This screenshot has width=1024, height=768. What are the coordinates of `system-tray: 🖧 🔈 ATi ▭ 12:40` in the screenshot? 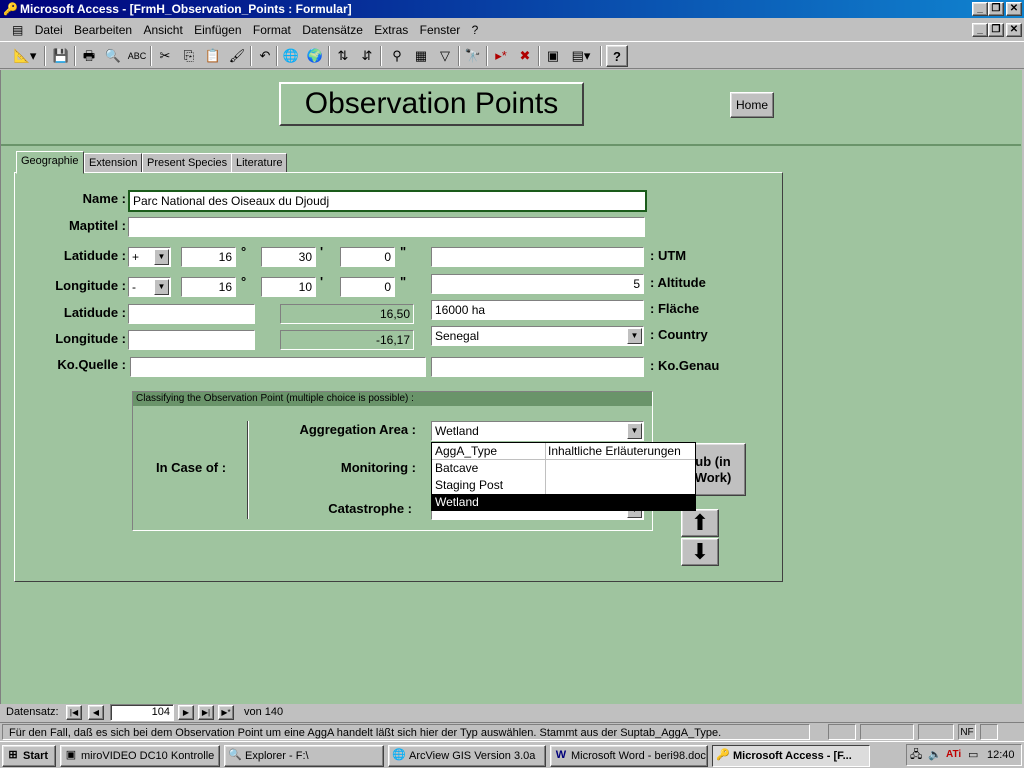 It's located at (964, 755).